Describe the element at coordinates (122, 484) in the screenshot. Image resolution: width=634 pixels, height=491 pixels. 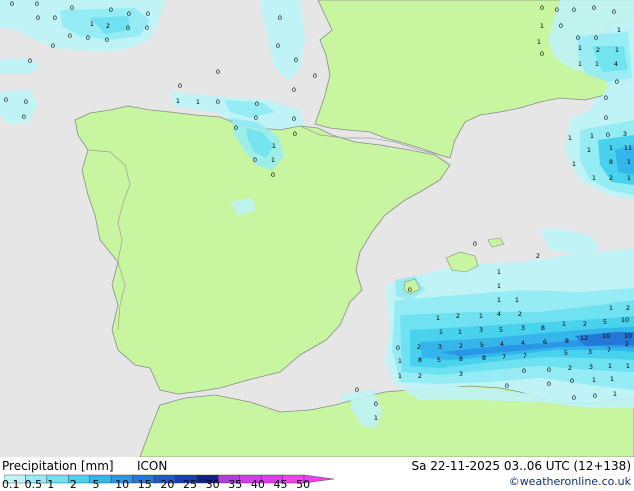
I see `scale-tick-label: 10` at that location.